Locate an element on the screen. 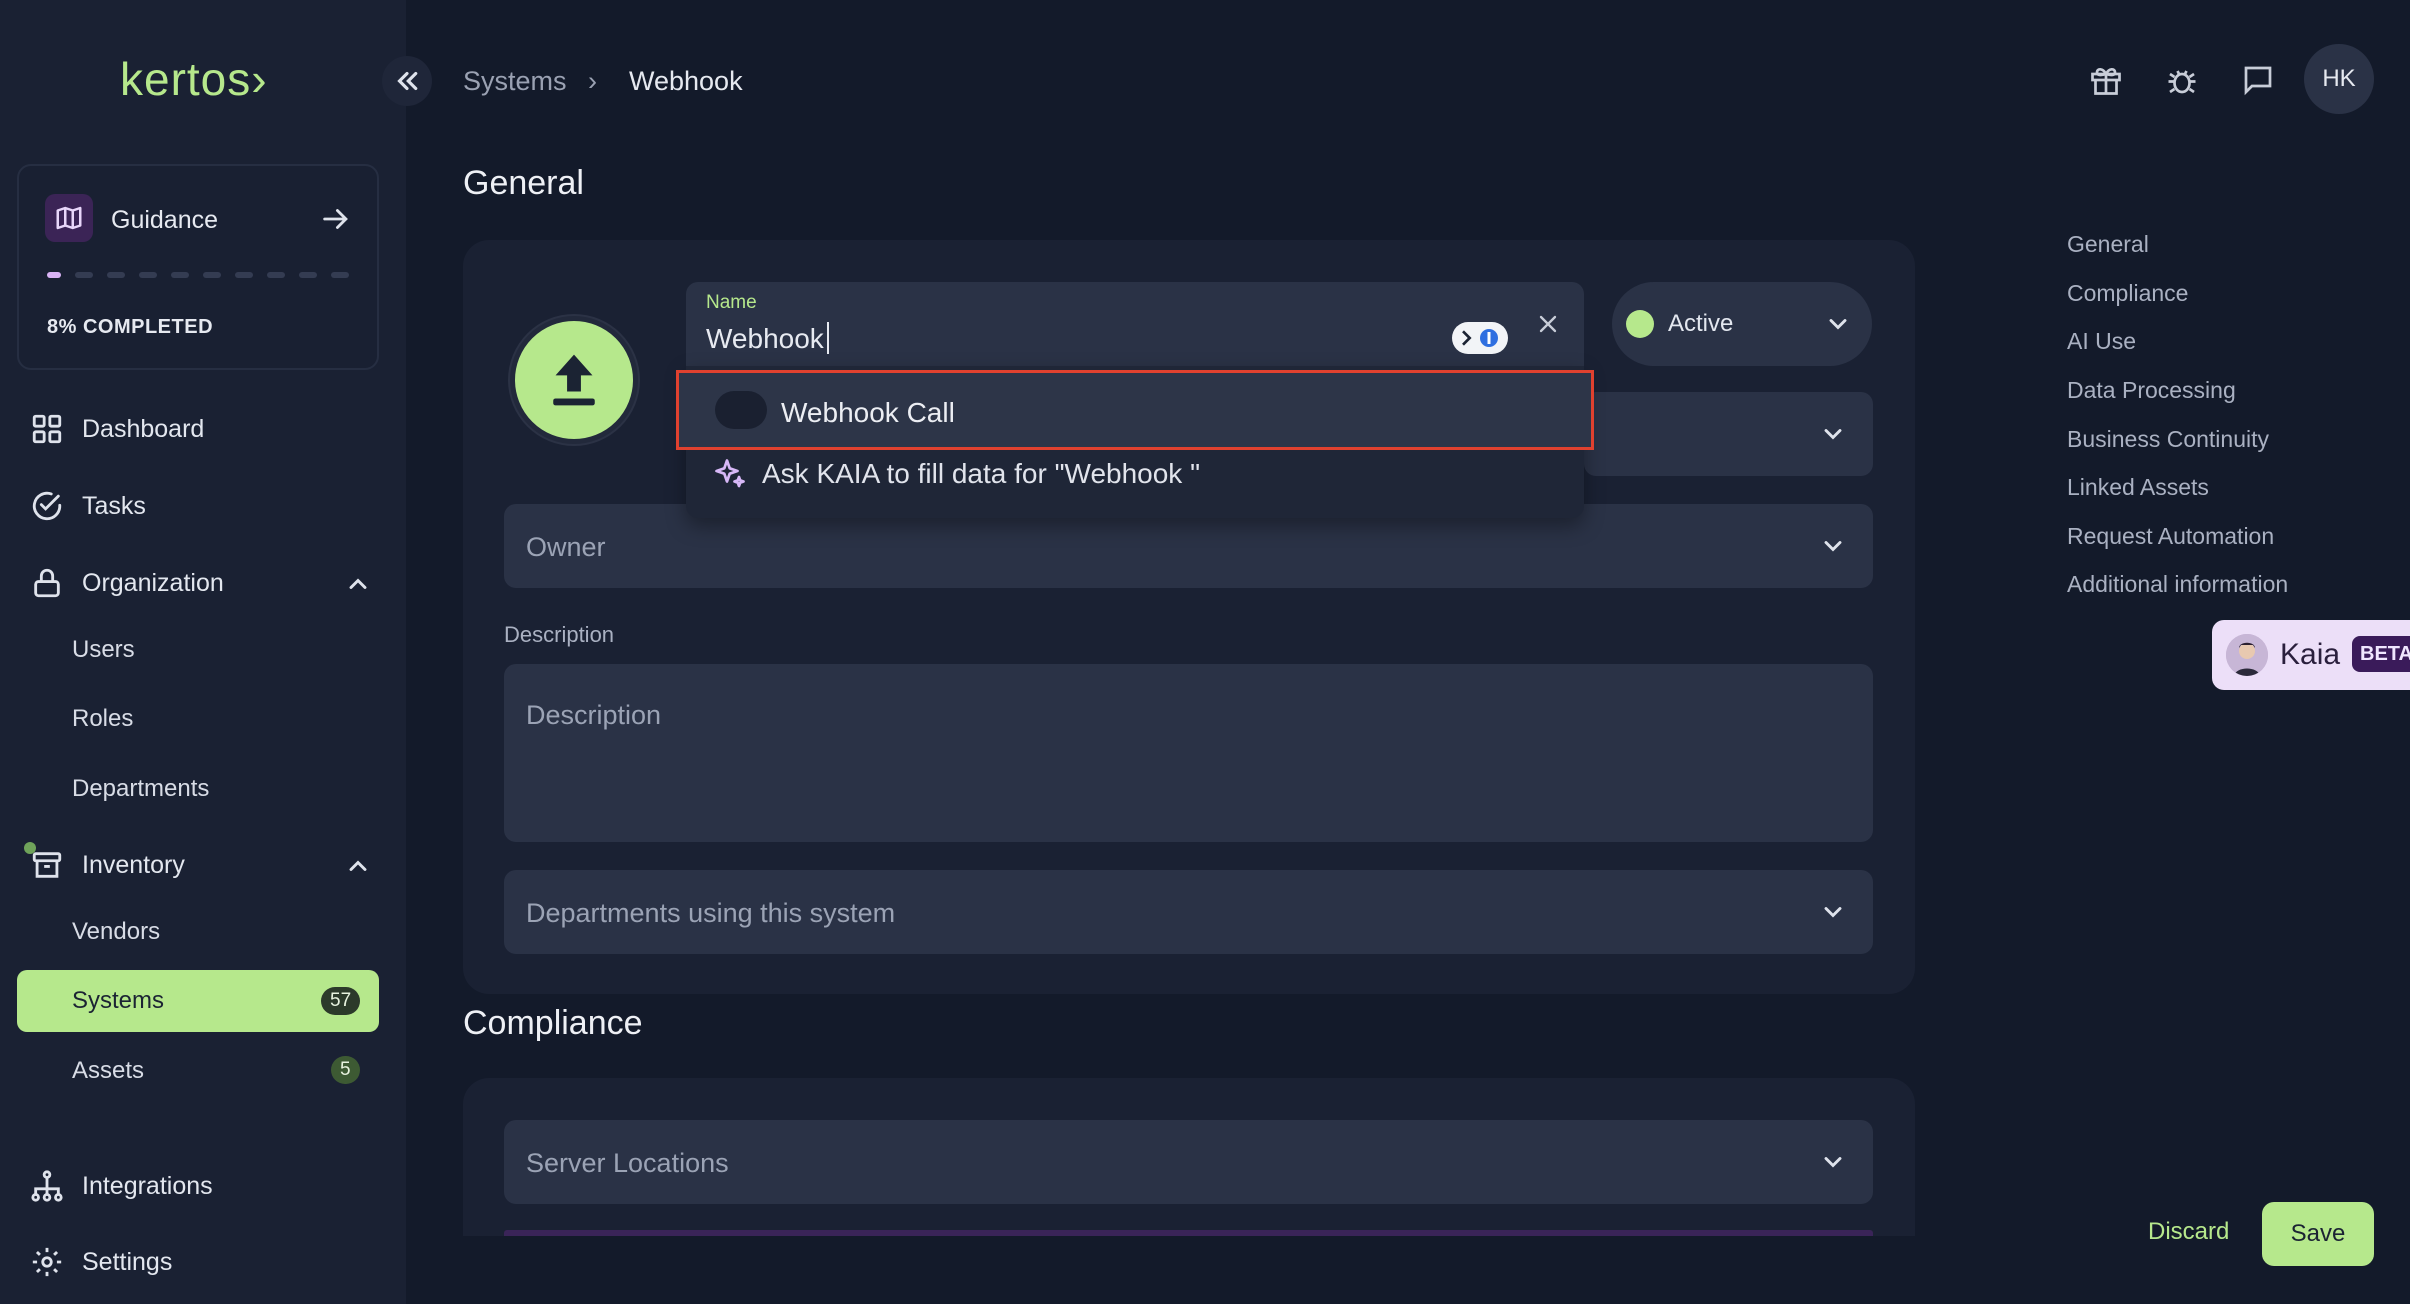  hierarchy-icon is located at coordinates (47, 1186).